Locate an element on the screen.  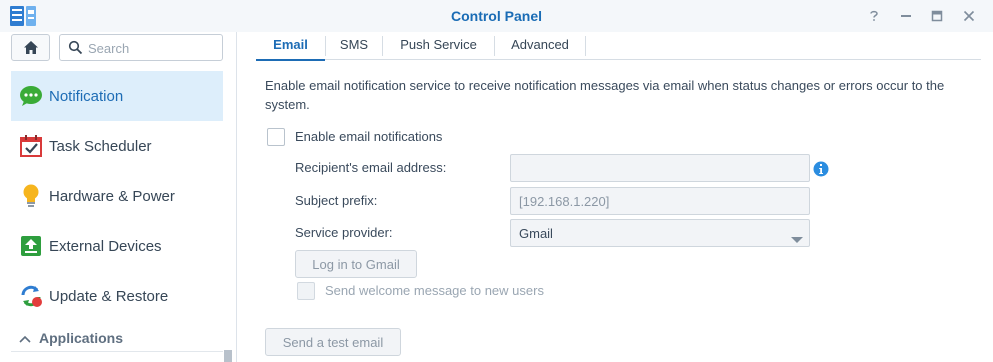
home-icon is located at coordinates (30, 47).